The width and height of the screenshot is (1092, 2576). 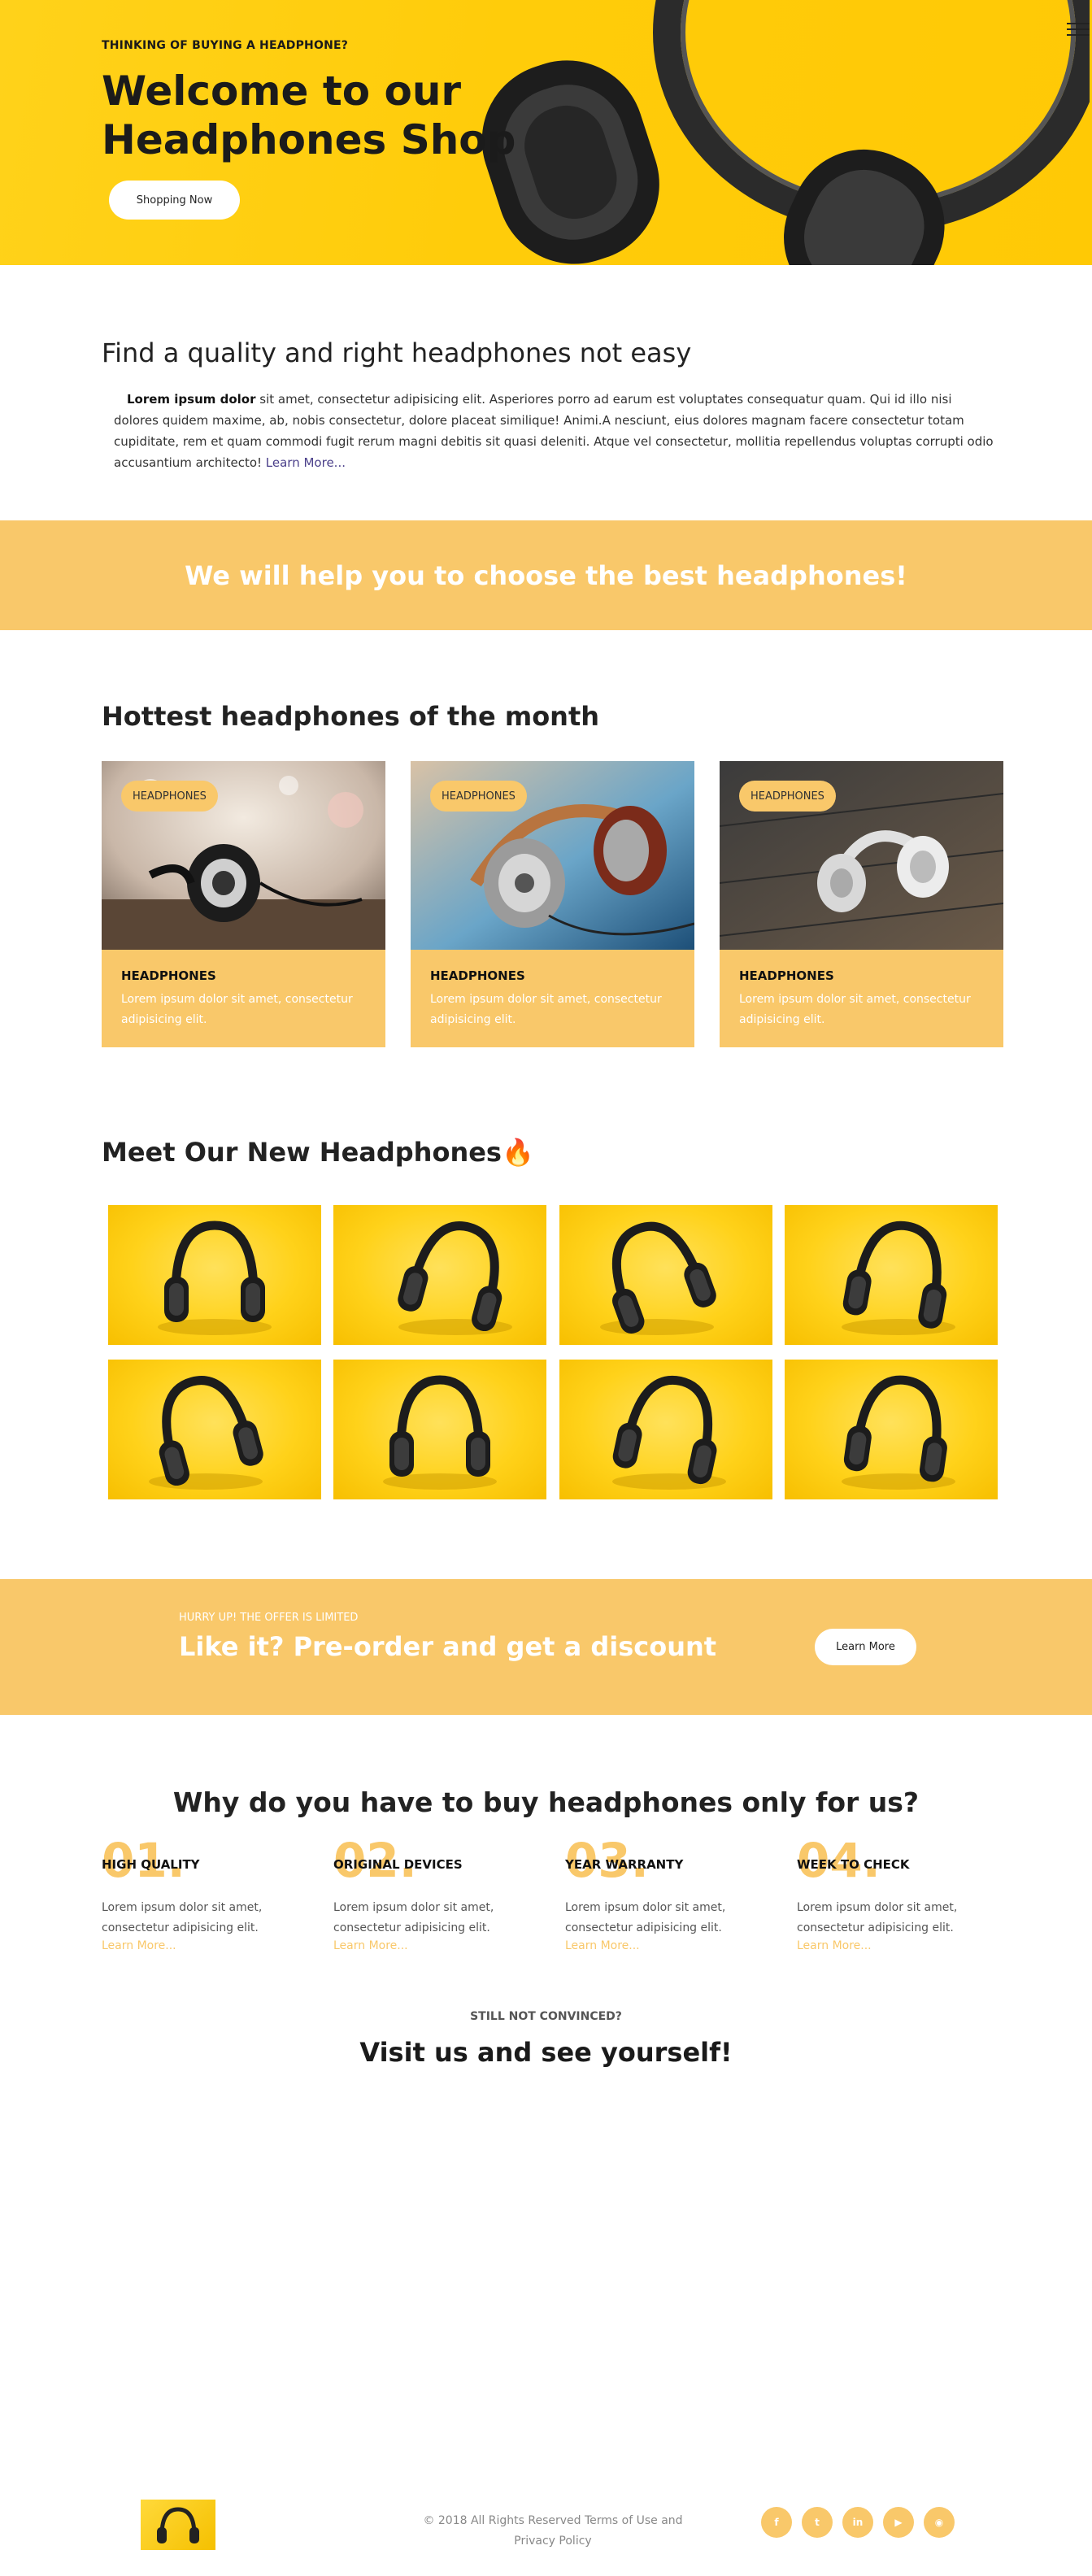 I want to click on cta-title: Visit us and see yourself!, so click(x=546, y=2053).